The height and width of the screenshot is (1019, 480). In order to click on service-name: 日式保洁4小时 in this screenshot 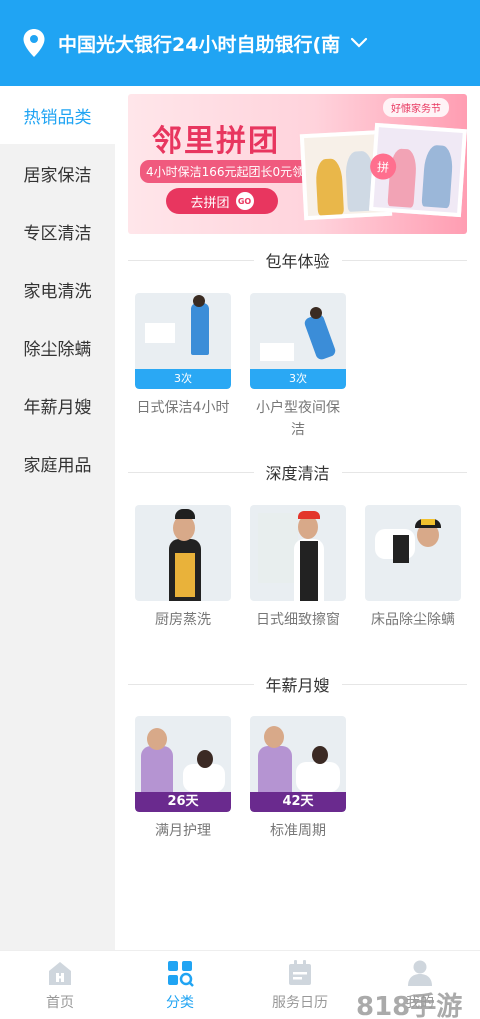, I will do `click(183, 408)`.